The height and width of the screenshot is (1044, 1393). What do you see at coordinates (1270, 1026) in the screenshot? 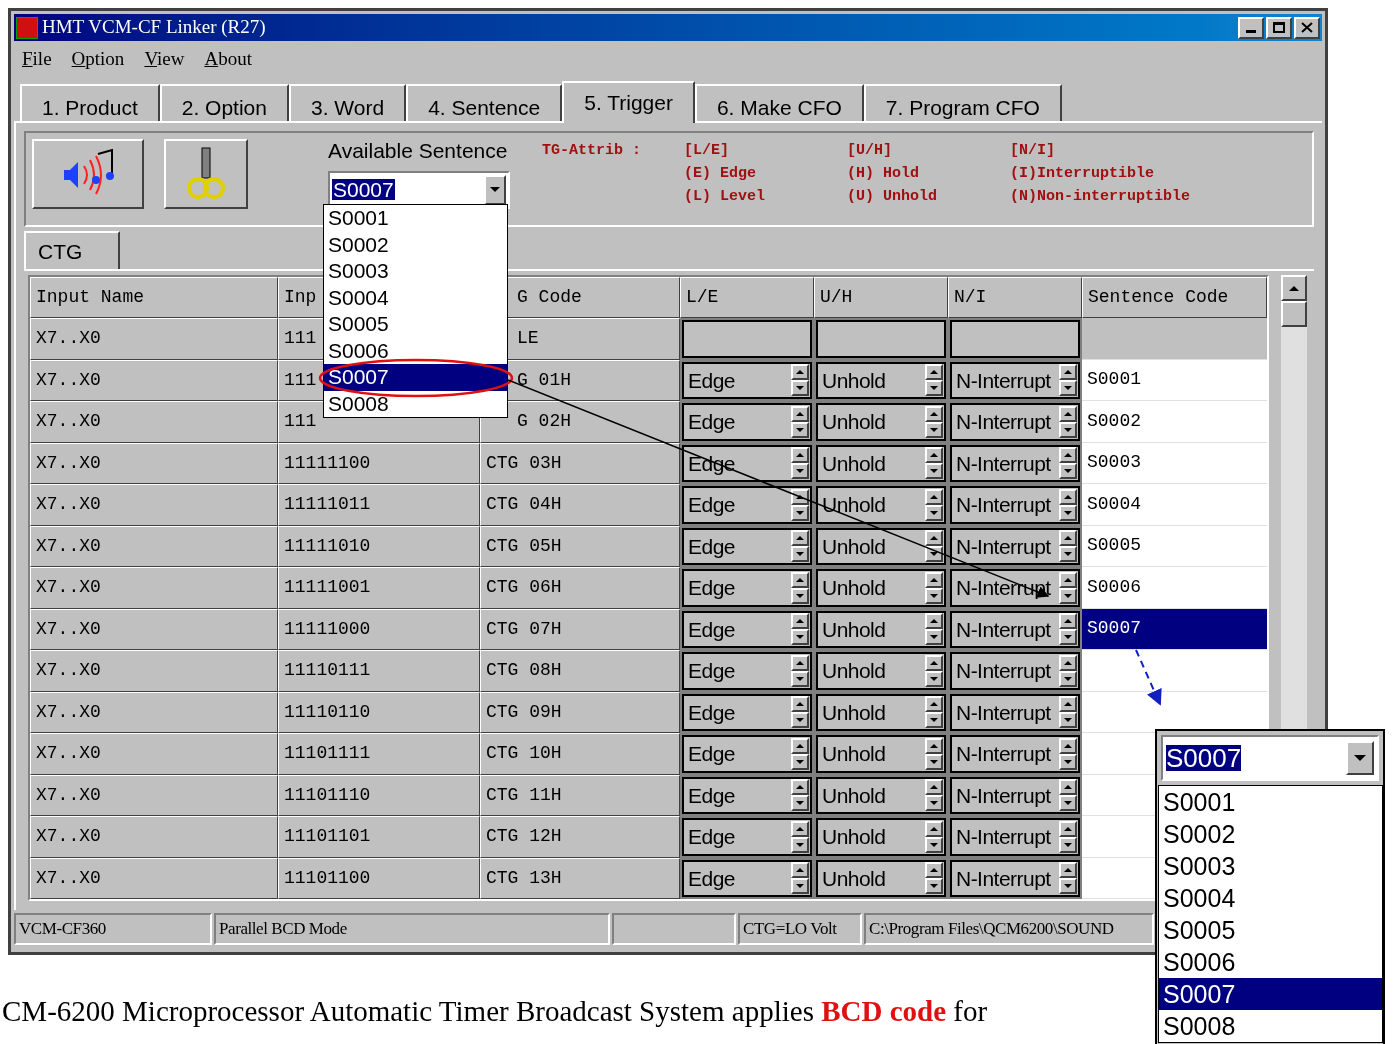
I see `dropdown-option: S0008` at bounding box center [1270, 1026].